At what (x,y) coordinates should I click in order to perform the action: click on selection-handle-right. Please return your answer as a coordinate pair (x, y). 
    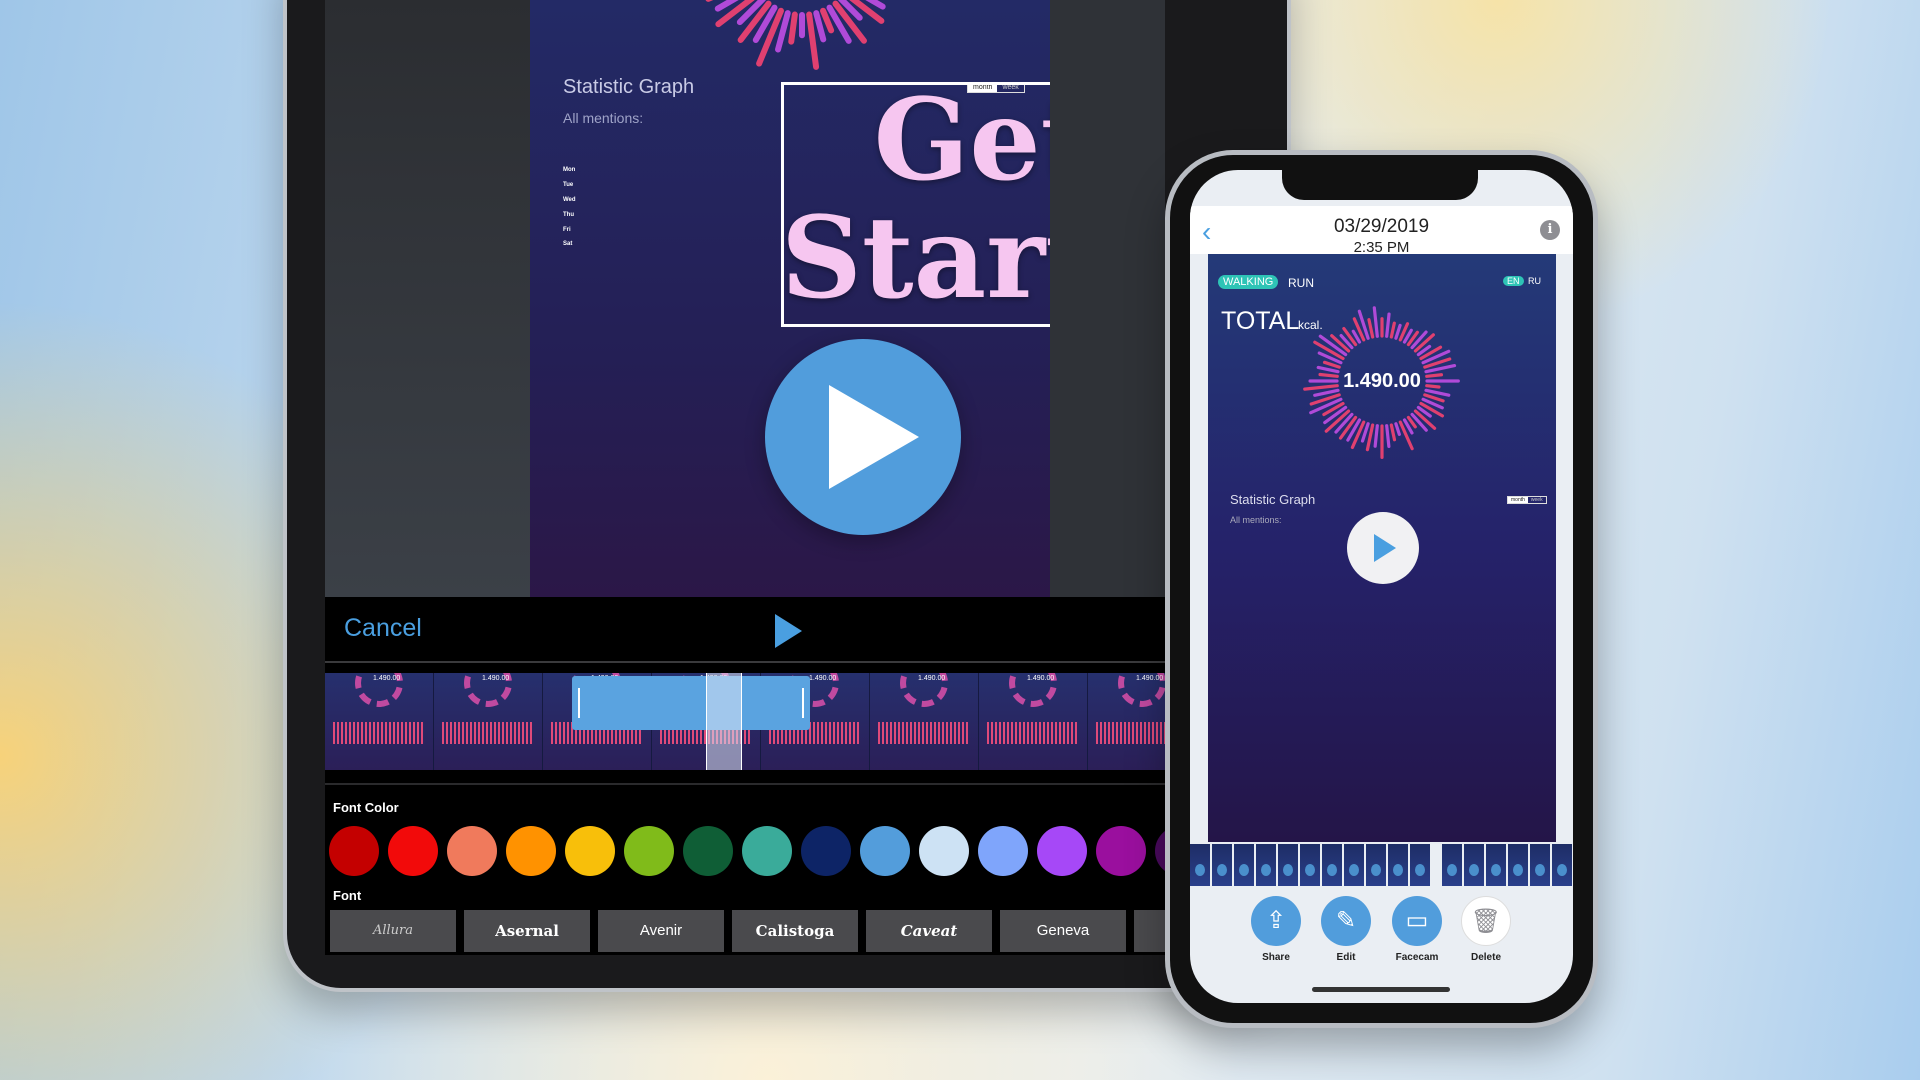
    Looking at the image, I should click on (803, 703).